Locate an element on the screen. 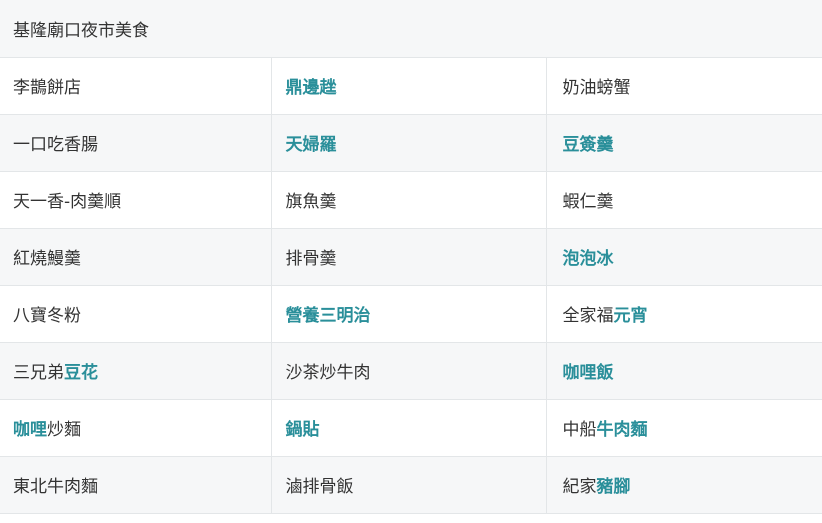 The width and height of the screenshot is (822, 523). food-name: 紅燒鰻羹 is located at coordinates (47, 259).